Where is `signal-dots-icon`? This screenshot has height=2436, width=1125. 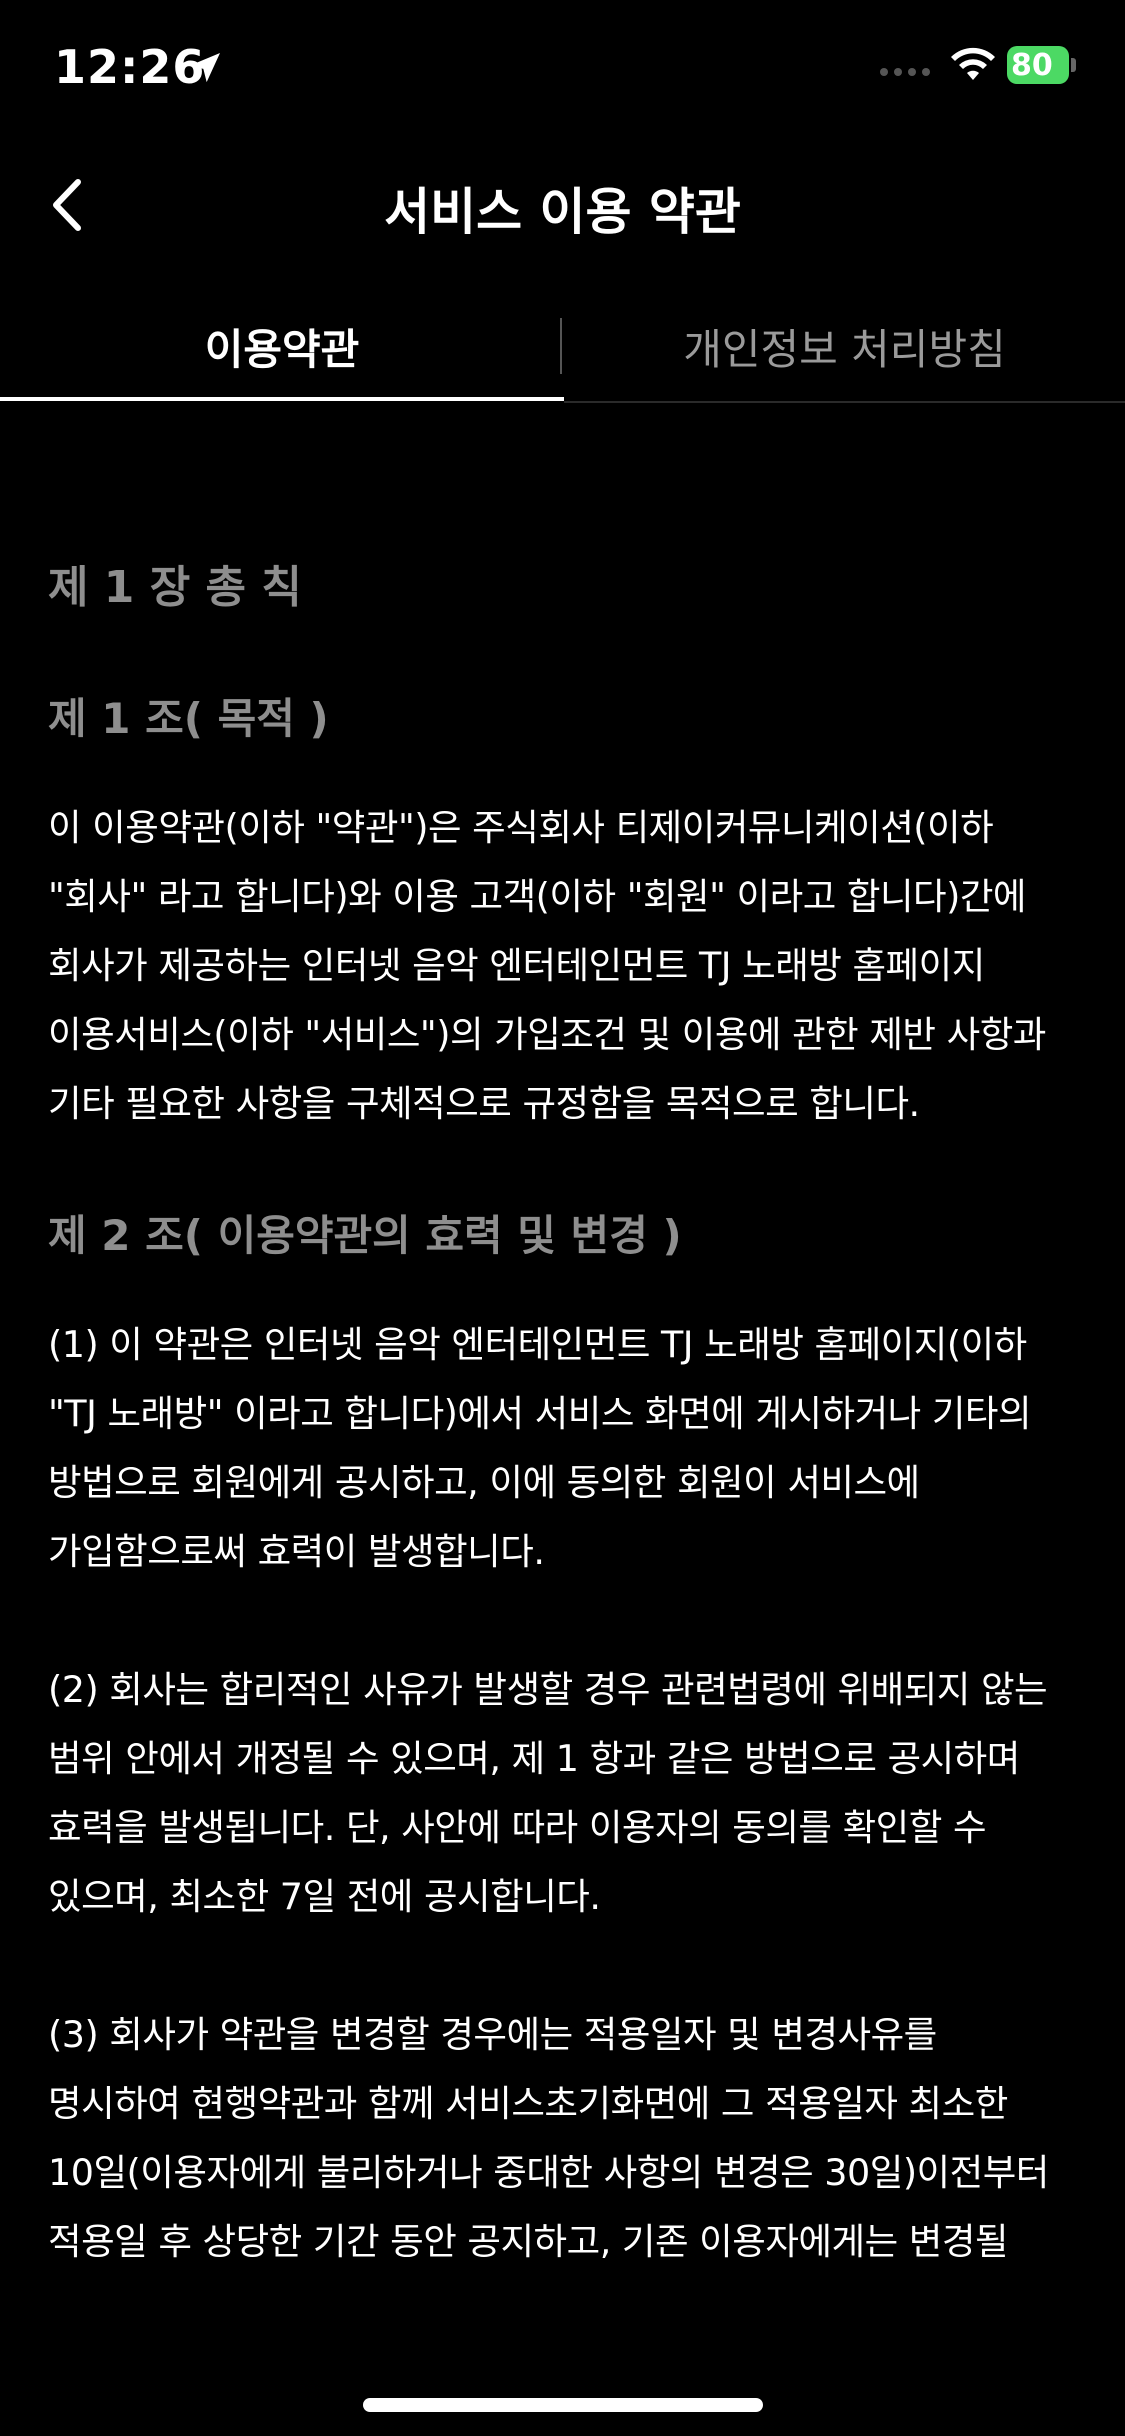 signal-dots-icon is located at coordinates (905, 72).